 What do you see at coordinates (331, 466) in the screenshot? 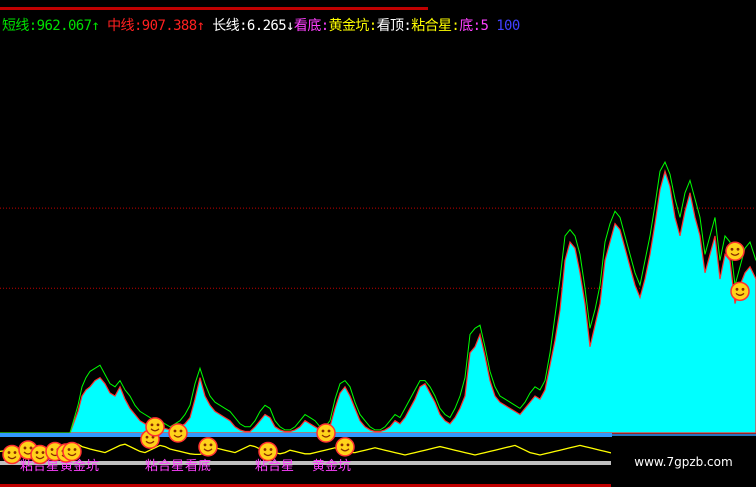
I see `signal-label-5: 黄金坑` at bounding box center [331, 466].